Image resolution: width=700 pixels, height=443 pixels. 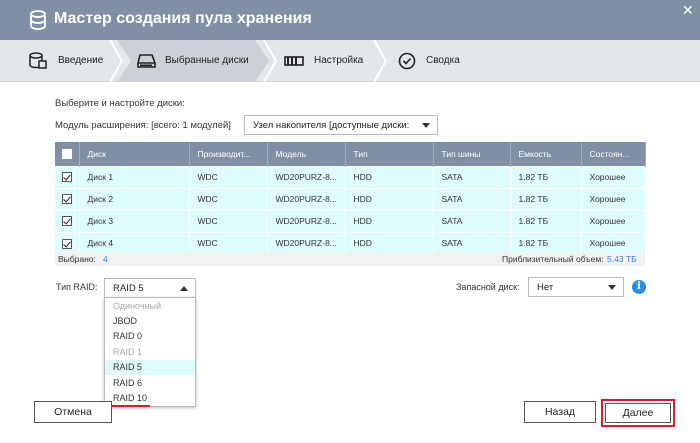 What do you see at coordinates (407, 61) in the screenshot?
I see `check-circle-icon` at bounding box center [407, 61].